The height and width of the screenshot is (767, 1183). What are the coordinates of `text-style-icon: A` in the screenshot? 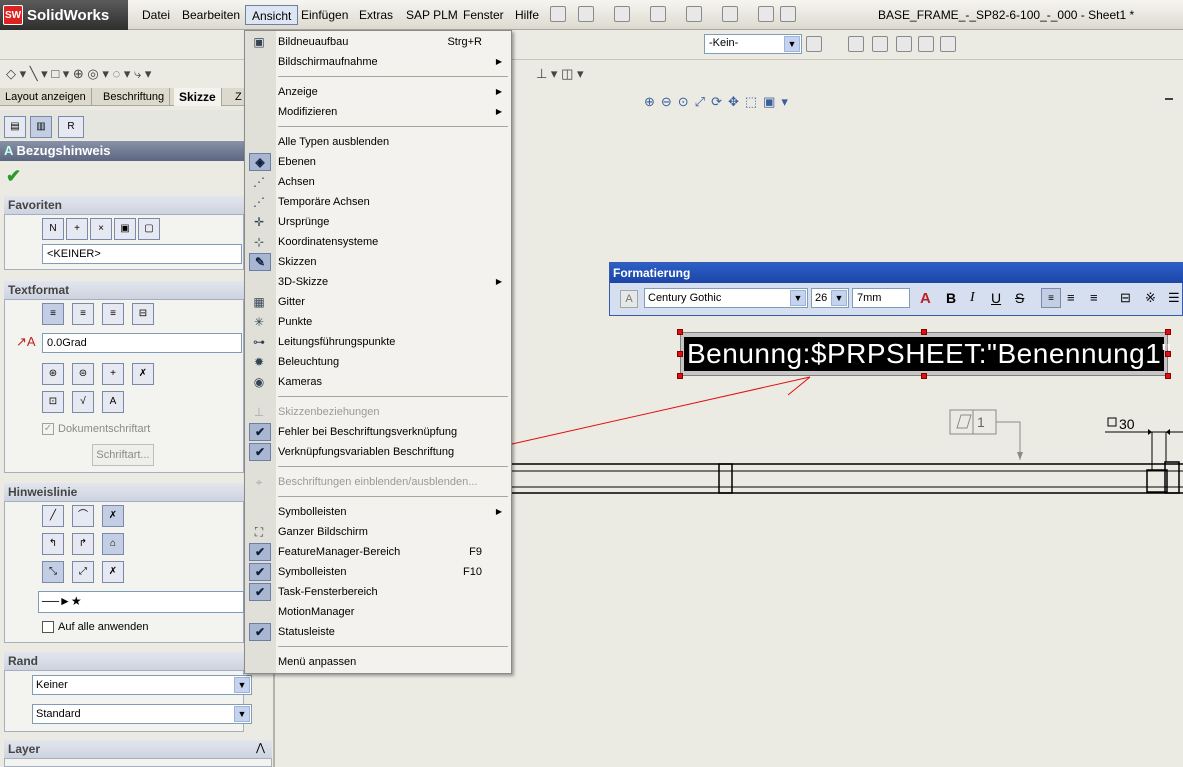 It's located at (629, 299).